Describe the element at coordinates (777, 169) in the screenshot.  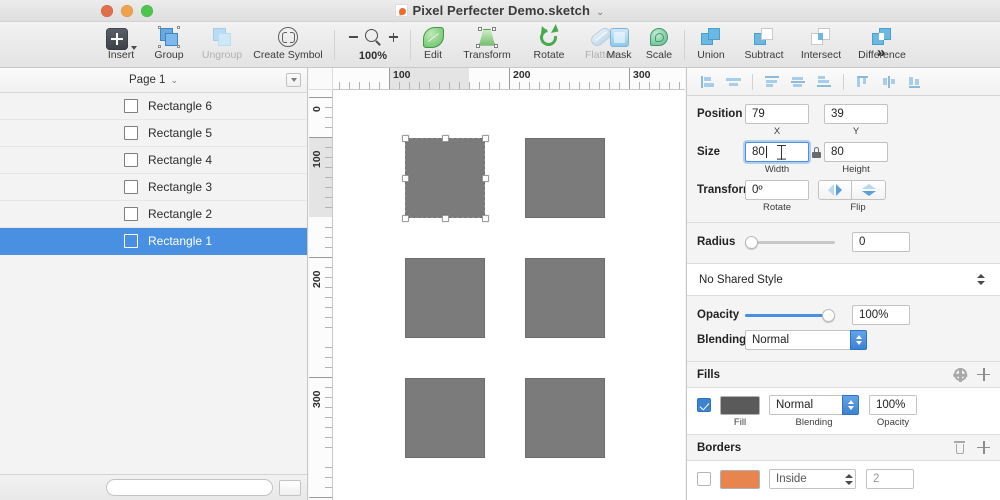
I see `size-width-sublabel: Width` at that location.